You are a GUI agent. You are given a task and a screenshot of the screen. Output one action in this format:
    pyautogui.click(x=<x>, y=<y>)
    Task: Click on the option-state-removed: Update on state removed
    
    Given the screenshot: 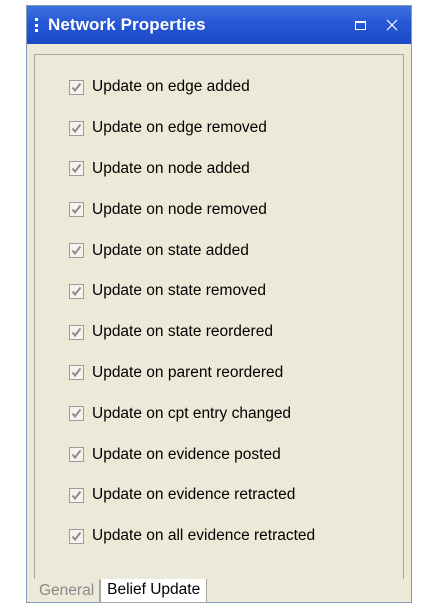 What is the action you would take?
    pyautogui.click(x=192, y=291)
    